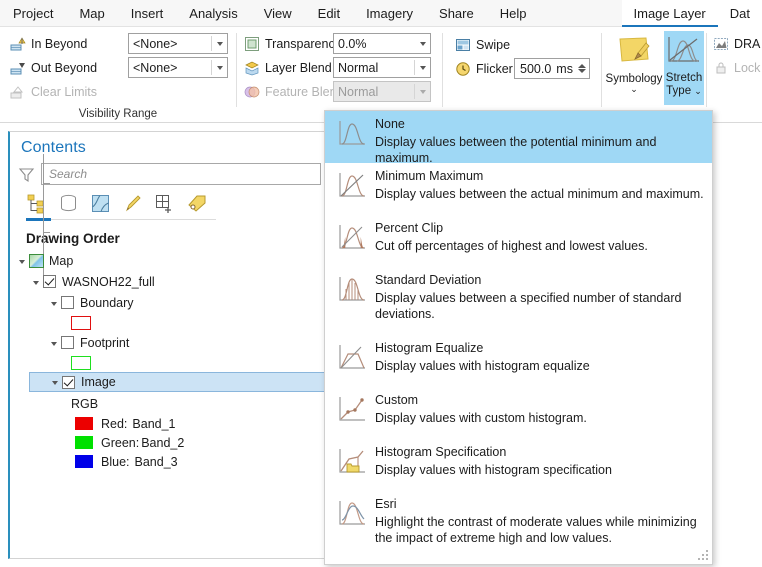 This screenshot has height=567, width=762. What do you see at coordinates (564, 68) in the screenshot?
I see `flicker-unit: ms` at bounding box center [564, 68].